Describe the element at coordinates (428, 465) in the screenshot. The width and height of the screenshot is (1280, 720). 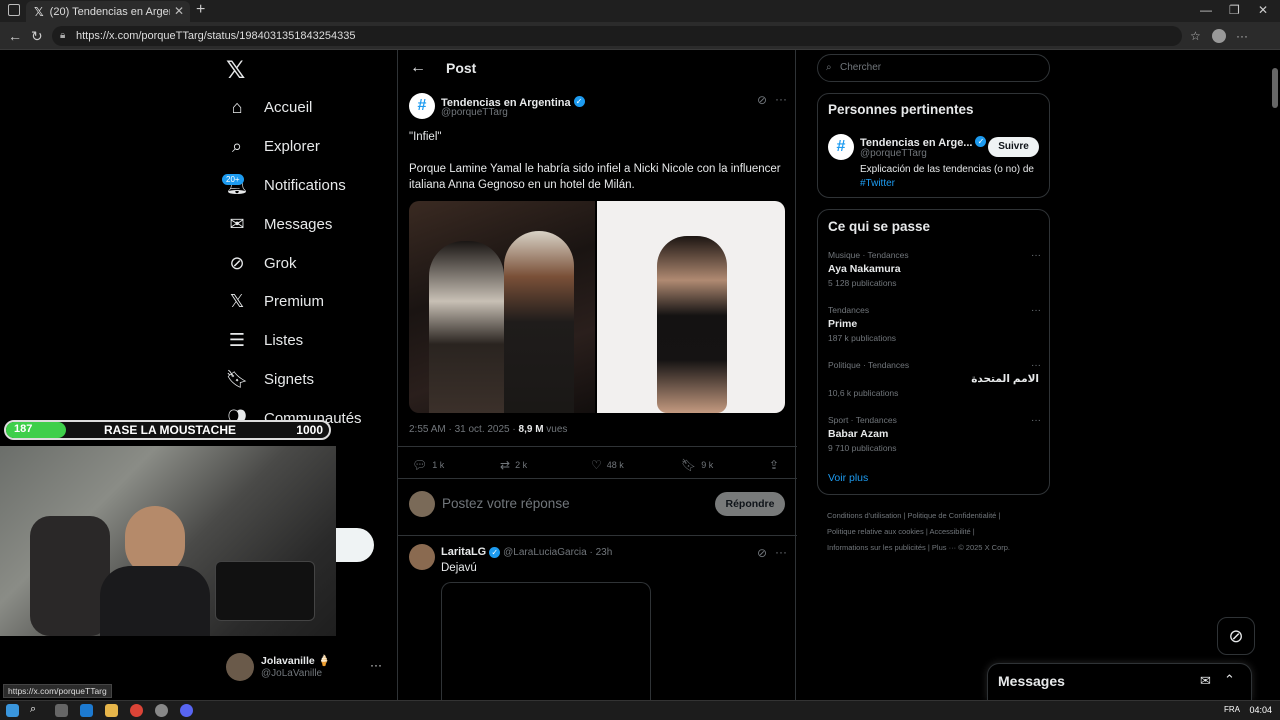
I see `reply-action: 💬︎ 1 k` at that location.